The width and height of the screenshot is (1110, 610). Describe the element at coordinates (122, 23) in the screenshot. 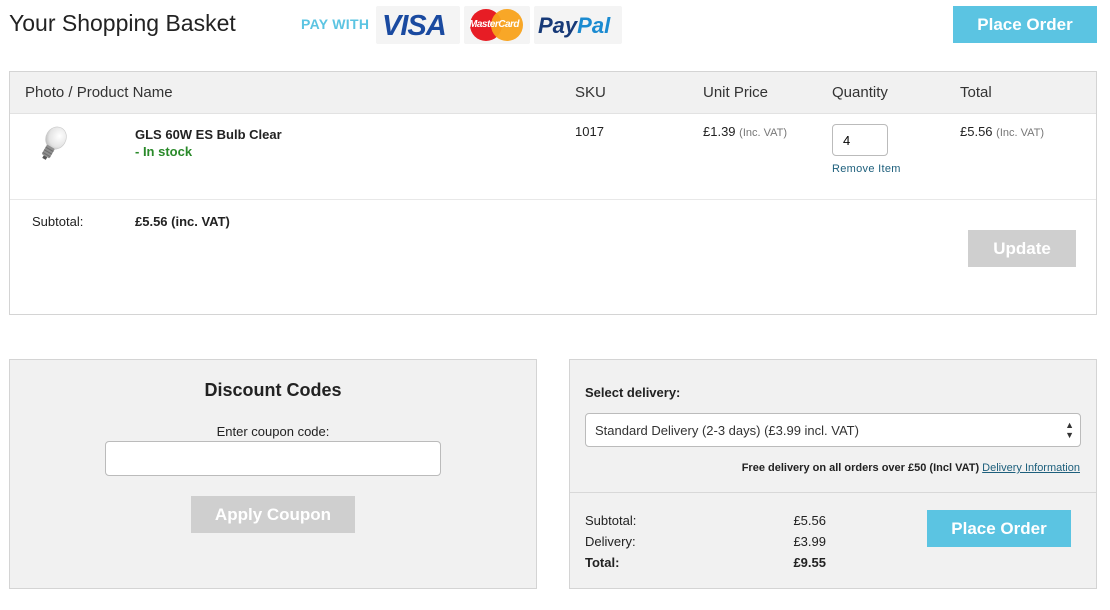

I see `page-title: Your Shopping Basket` at that location.